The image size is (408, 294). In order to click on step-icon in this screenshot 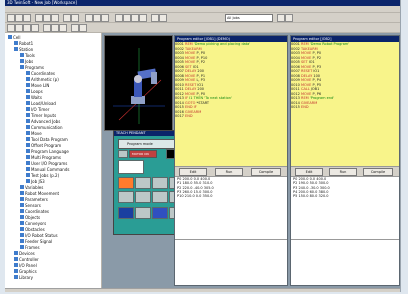, I will do `click(105, 18)`.